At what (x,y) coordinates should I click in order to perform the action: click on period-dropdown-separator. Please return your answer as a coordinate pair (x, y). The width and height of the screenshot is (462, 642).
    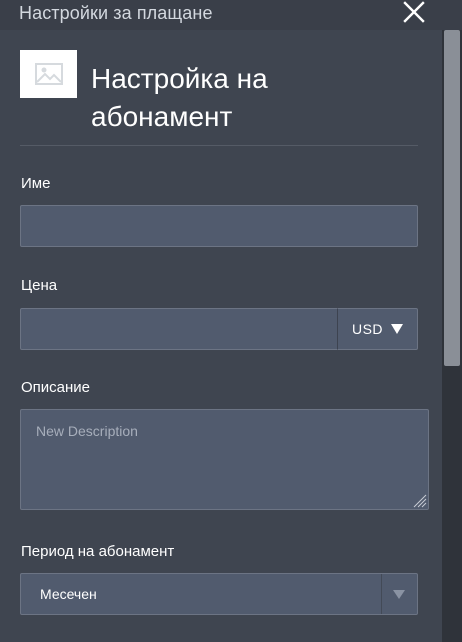
    Looking at the image, I should click on (381, 594).